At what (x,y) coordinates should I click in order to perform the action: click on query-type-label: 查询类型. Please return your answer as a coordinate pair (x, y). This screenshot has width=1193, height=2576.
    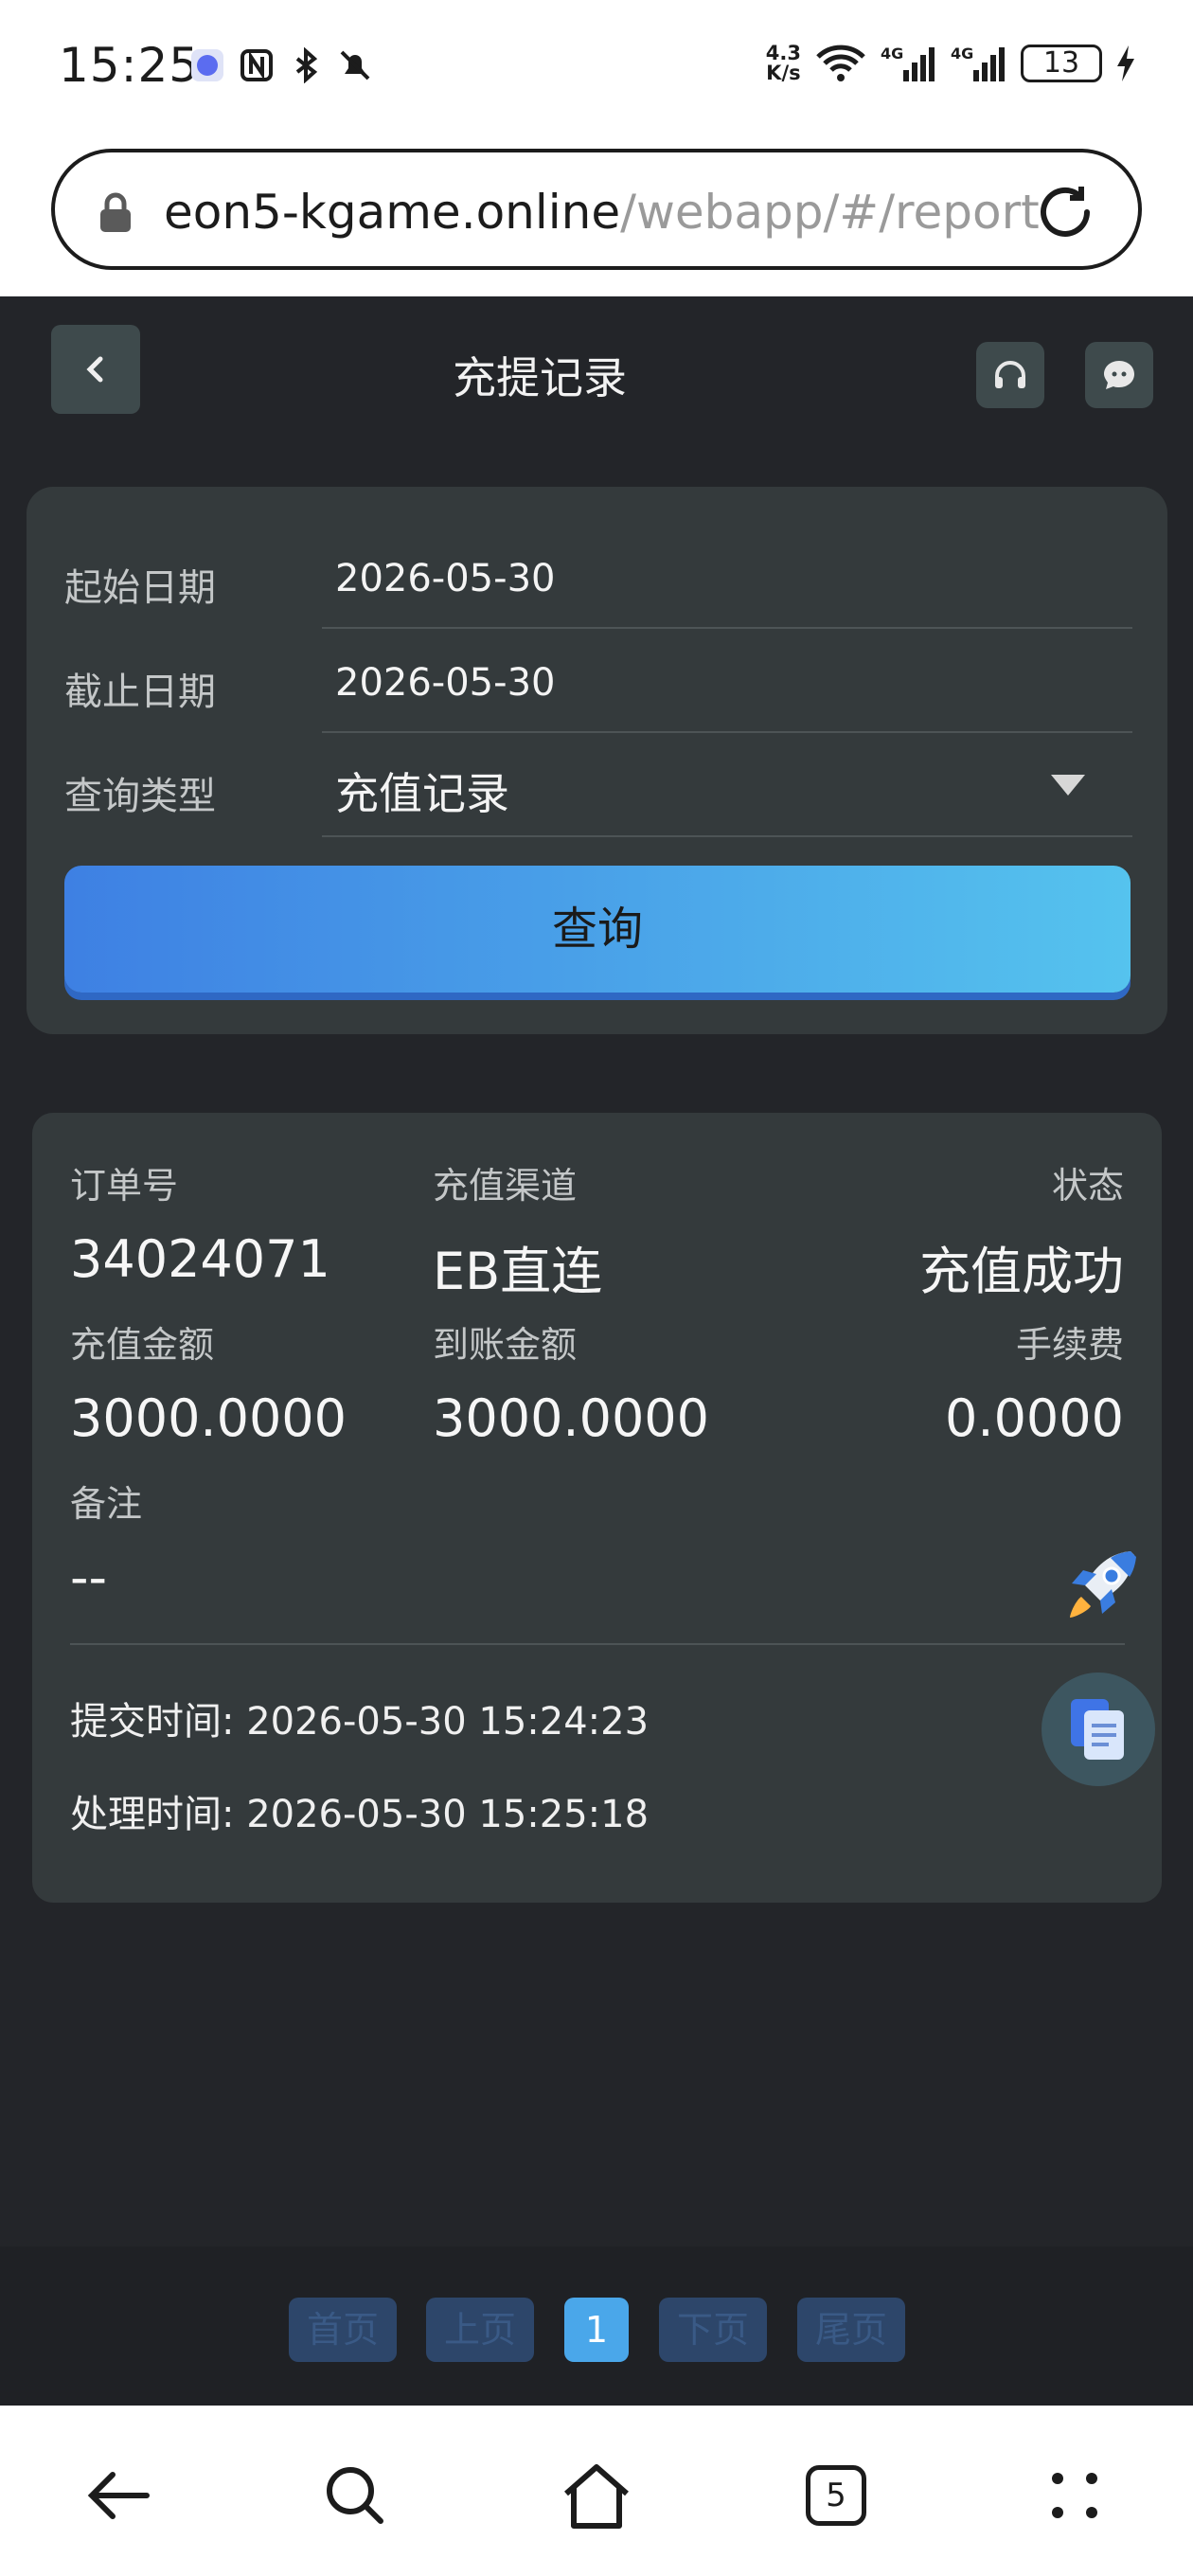
    Looking at the image, I should click on (140, 796).